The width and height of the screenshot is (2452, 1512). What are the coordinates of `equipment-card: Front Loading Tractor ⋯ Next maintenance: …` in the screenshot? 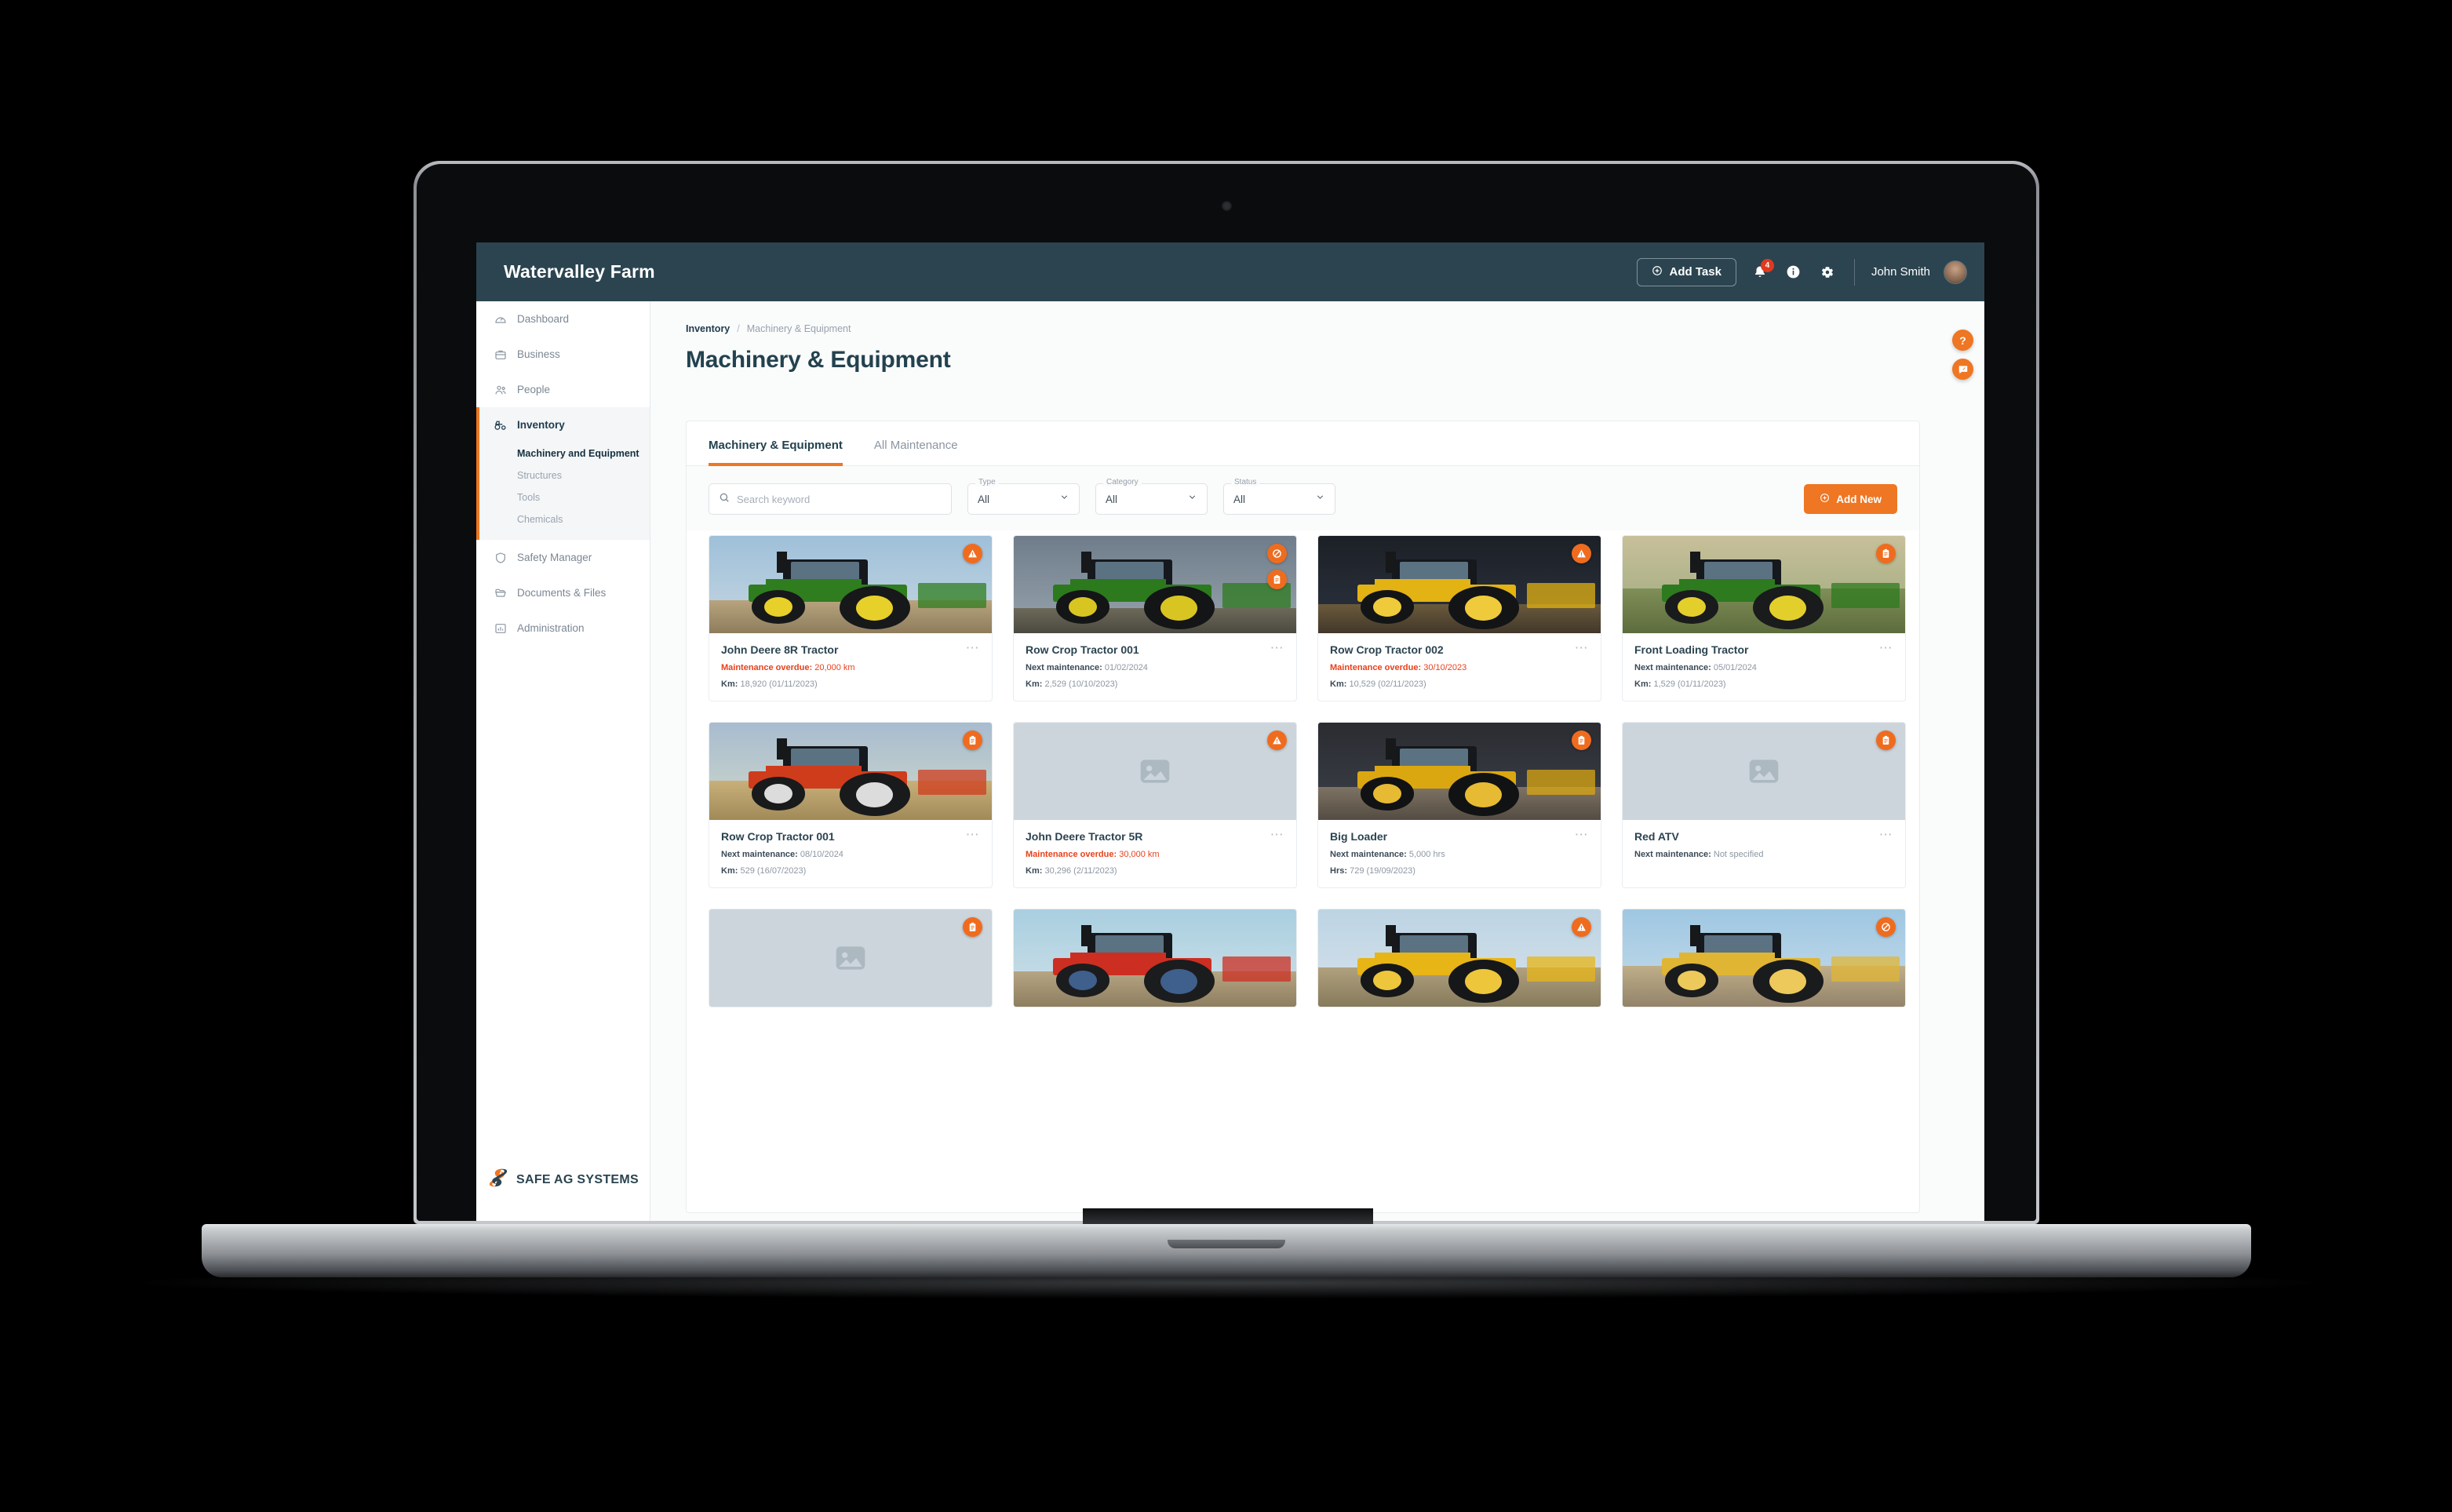 It's located at (1764, 618).